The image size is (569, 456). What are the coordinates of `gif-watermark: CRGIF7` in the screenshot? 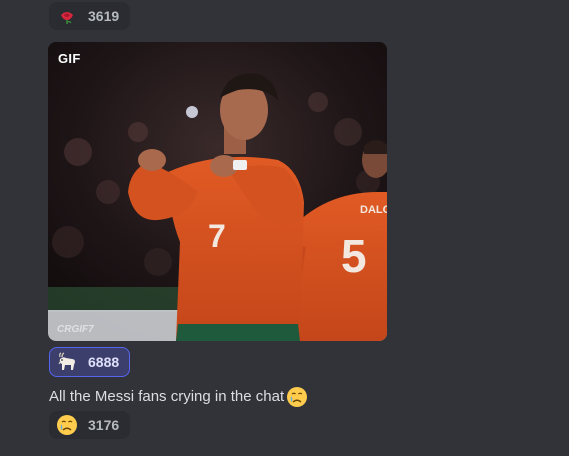 It's located at (75, 329).